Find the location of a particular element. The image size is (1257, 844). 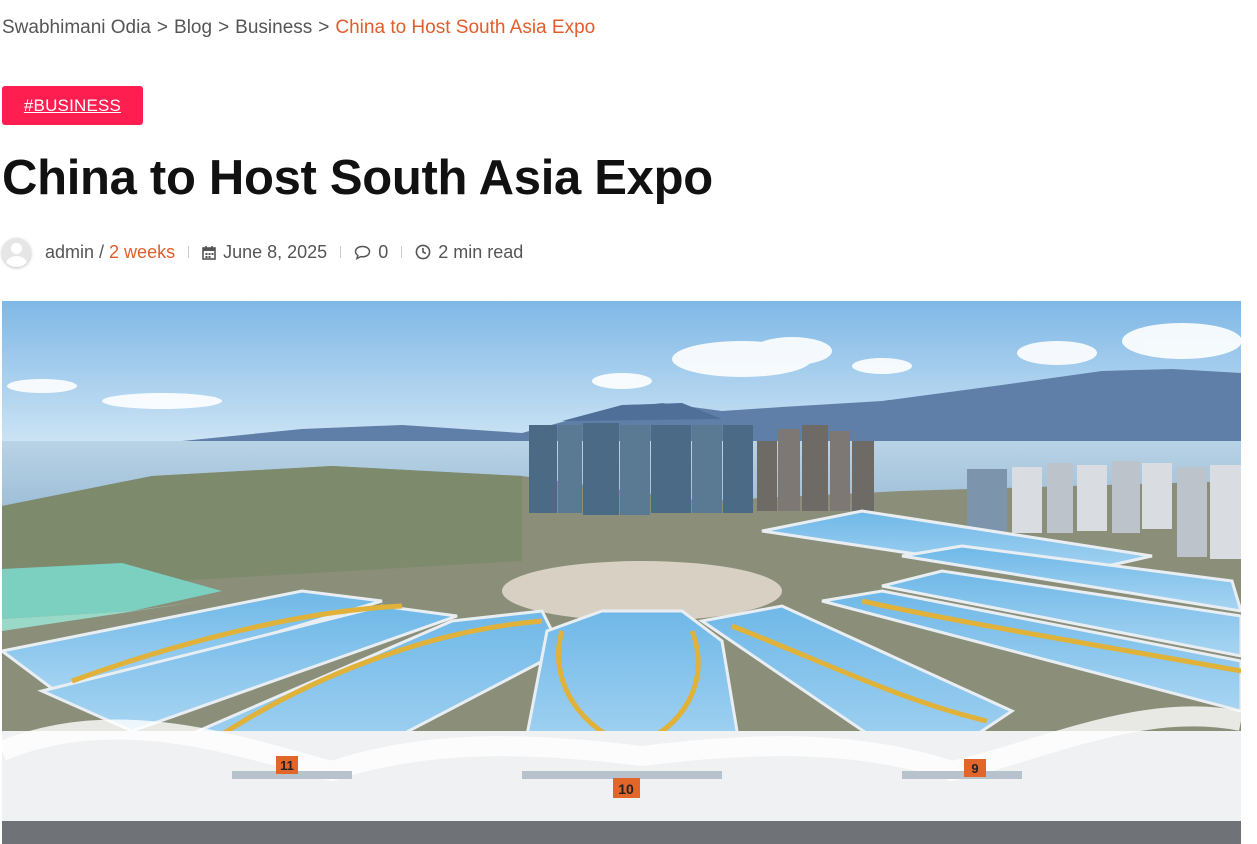

relative-time: 2 weeks is located at coordinates (142, 251).